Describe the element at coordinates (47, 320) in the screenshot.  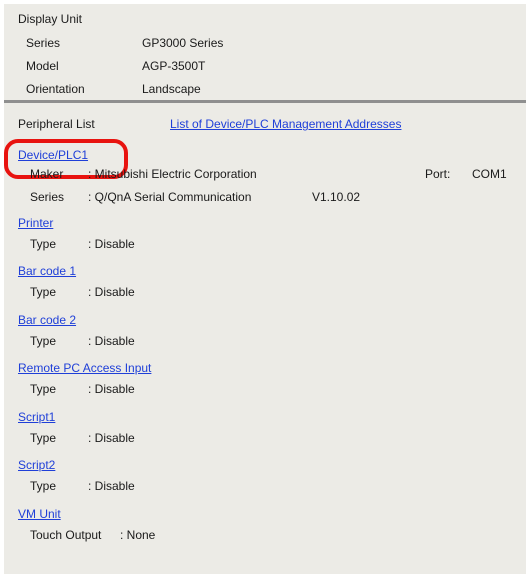
I see `barcode2-link: Bar code 2` at that location.